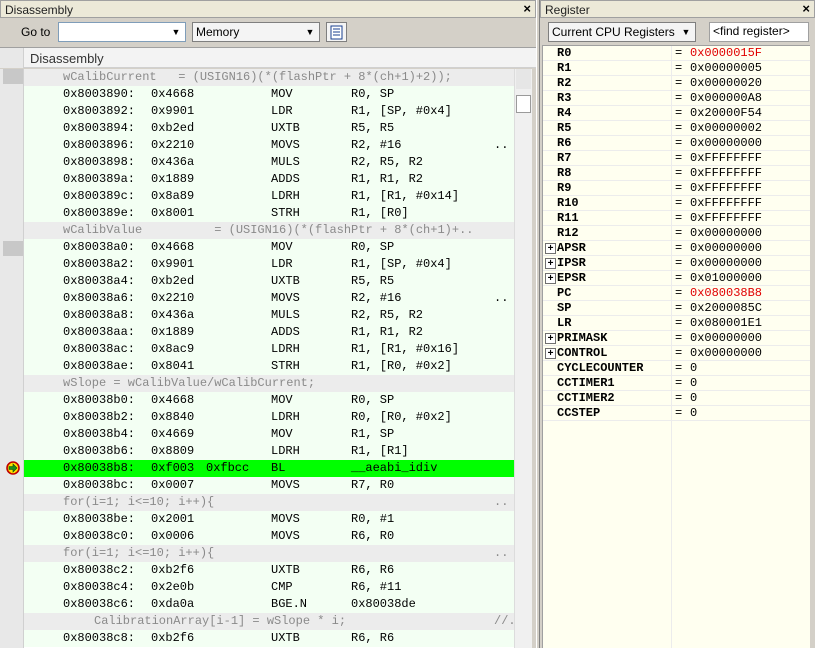  What do you see at coordinates (523, 358) in the screenshot?
I see `disassembly-scrollbar` at bounding box center [523, 358].